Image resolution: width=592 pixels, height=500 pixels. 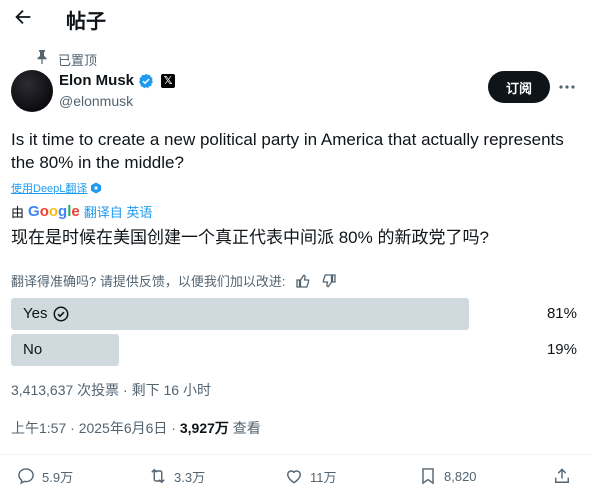 I want to click on by-label: 由, so click(x=18, y=212).